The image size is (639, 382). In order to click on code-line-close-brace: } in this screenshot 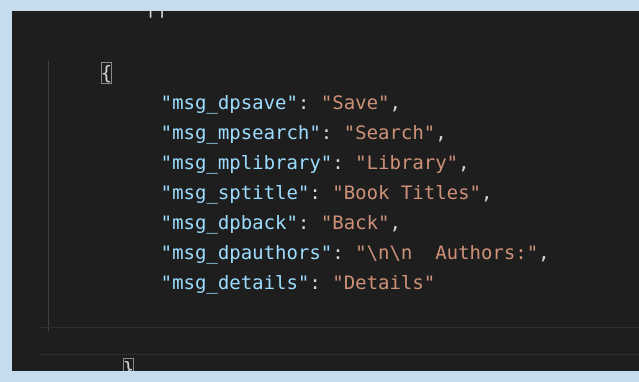, I will do `click(94, 349)`.